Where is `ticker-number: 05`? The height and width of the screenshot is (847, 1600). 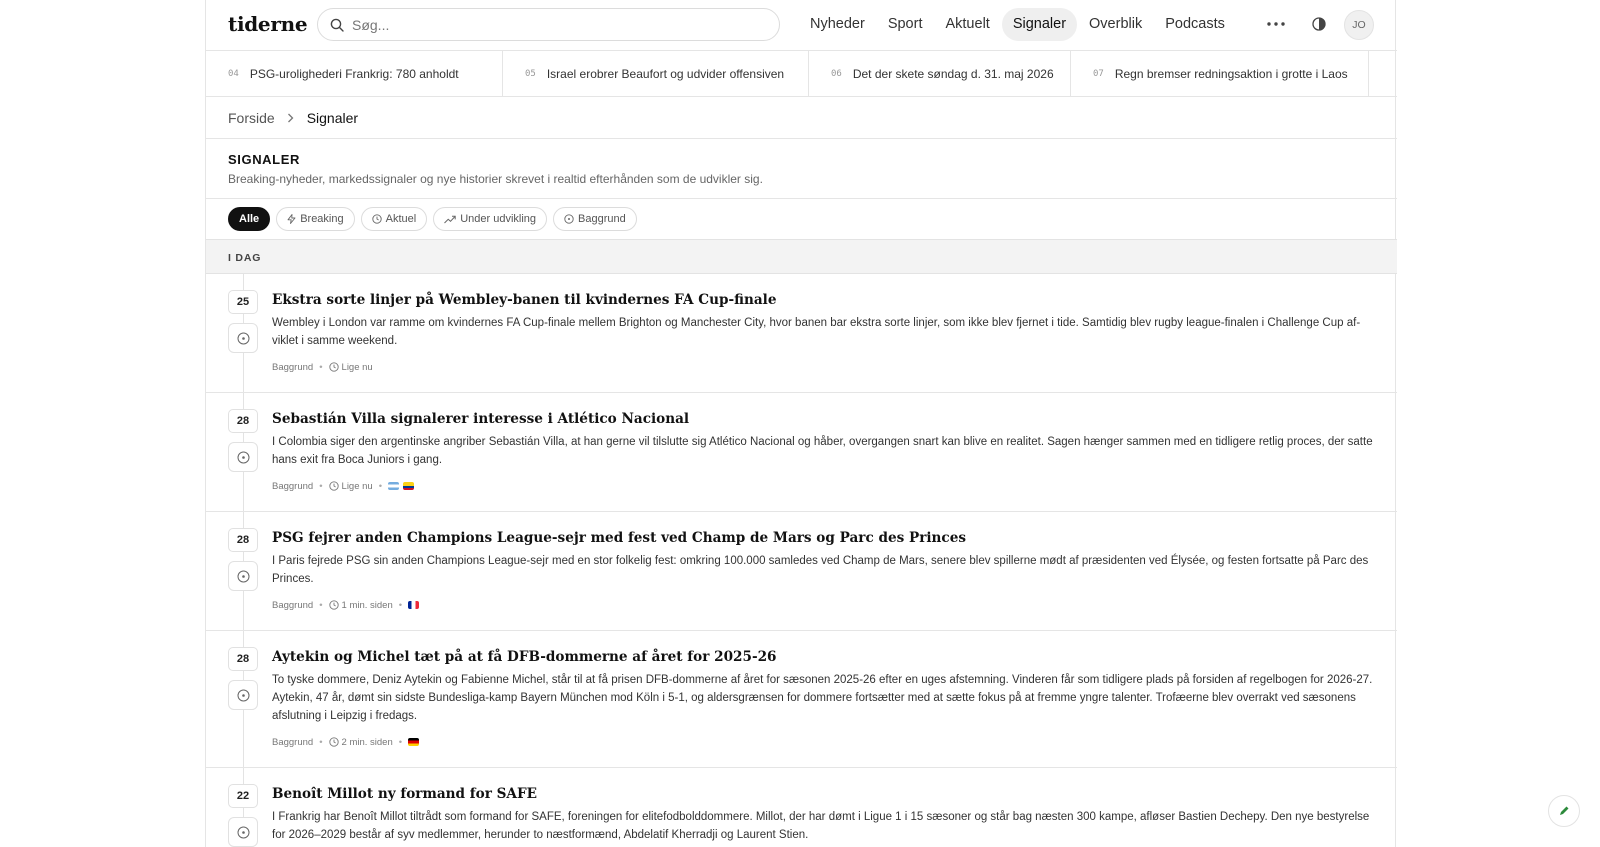
ticker-number: 05 is located at coordinates (530, 73).